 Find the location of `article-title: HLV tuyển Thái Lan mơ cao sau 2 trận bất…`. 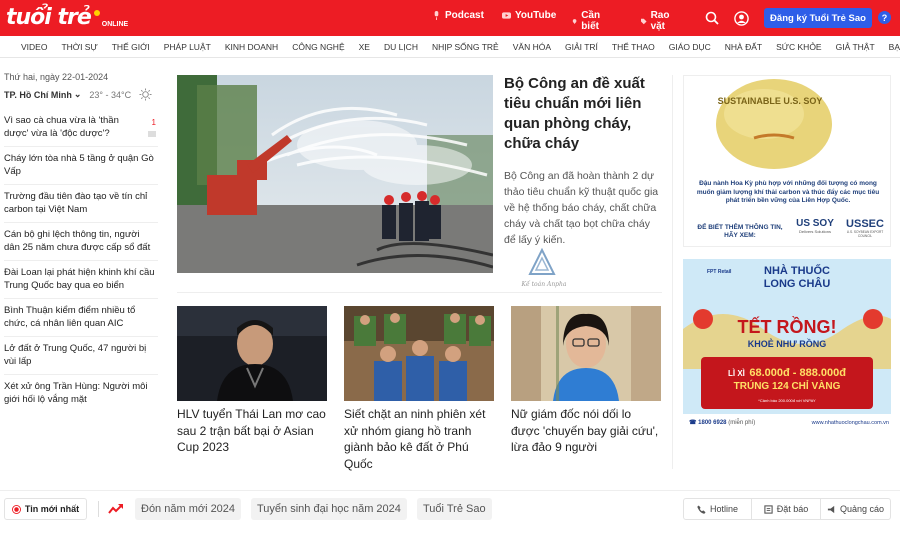

article-title: HLV tuyển Thái Lan mơ cao sau 2 trận bất… is located at coordinates (252, 431).